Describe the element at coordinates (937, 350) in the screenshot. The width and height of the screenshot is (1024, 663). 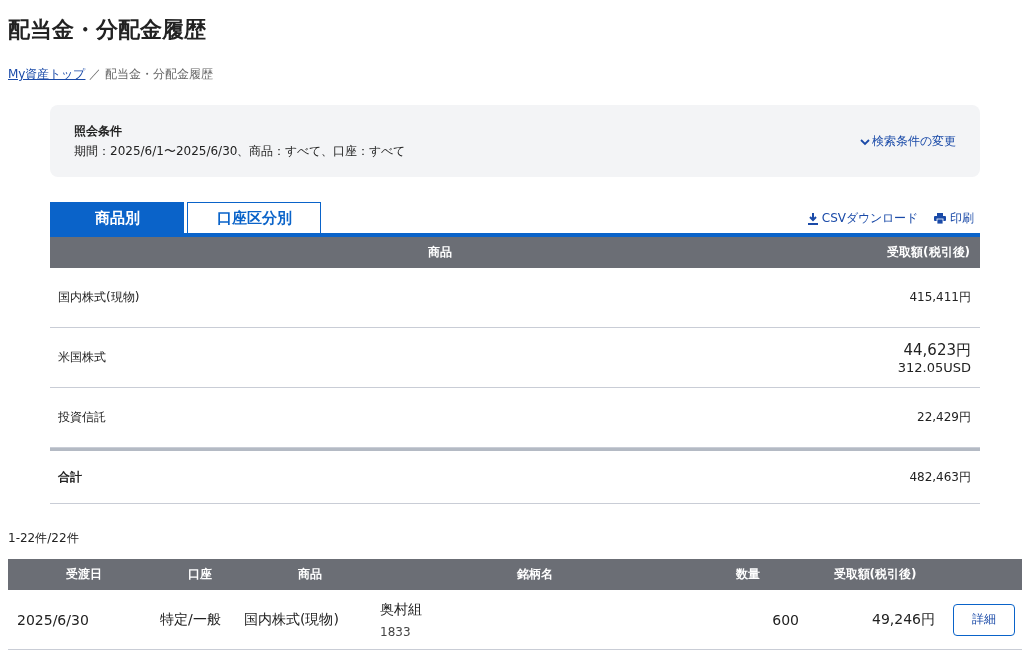
I see `amount: 44,623円` at that location.